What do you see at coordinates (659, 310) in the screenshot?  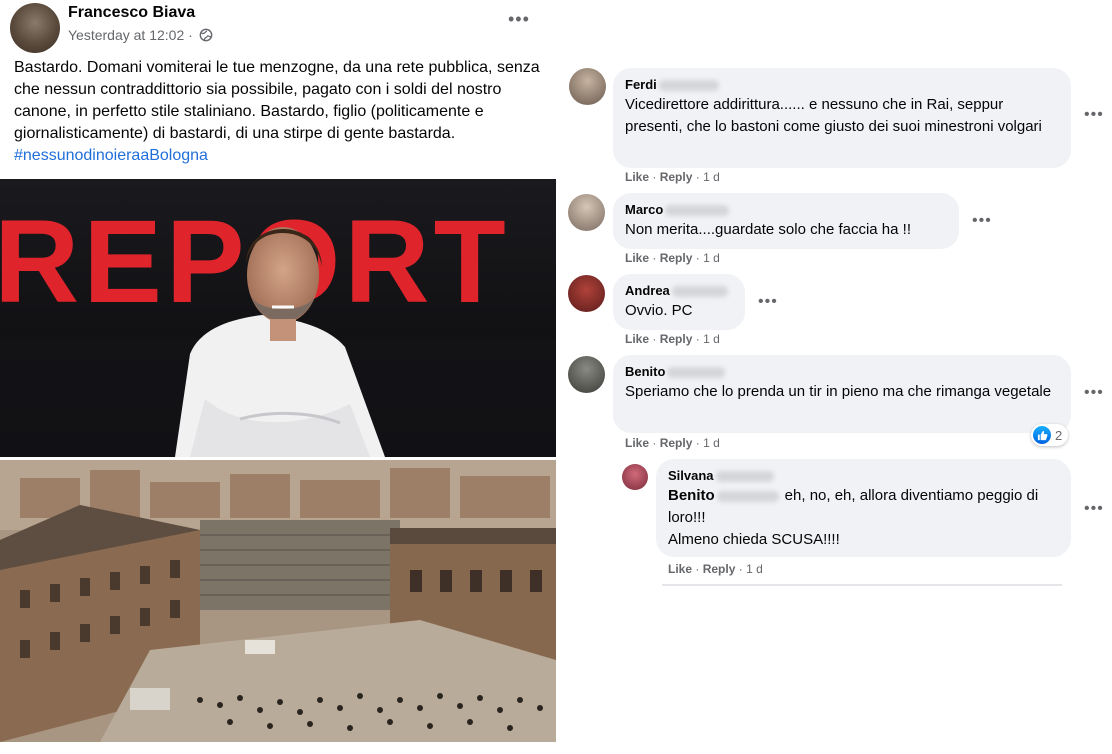 I see `comment-text: Ovvio. PC` at bounding box center [659, 310].